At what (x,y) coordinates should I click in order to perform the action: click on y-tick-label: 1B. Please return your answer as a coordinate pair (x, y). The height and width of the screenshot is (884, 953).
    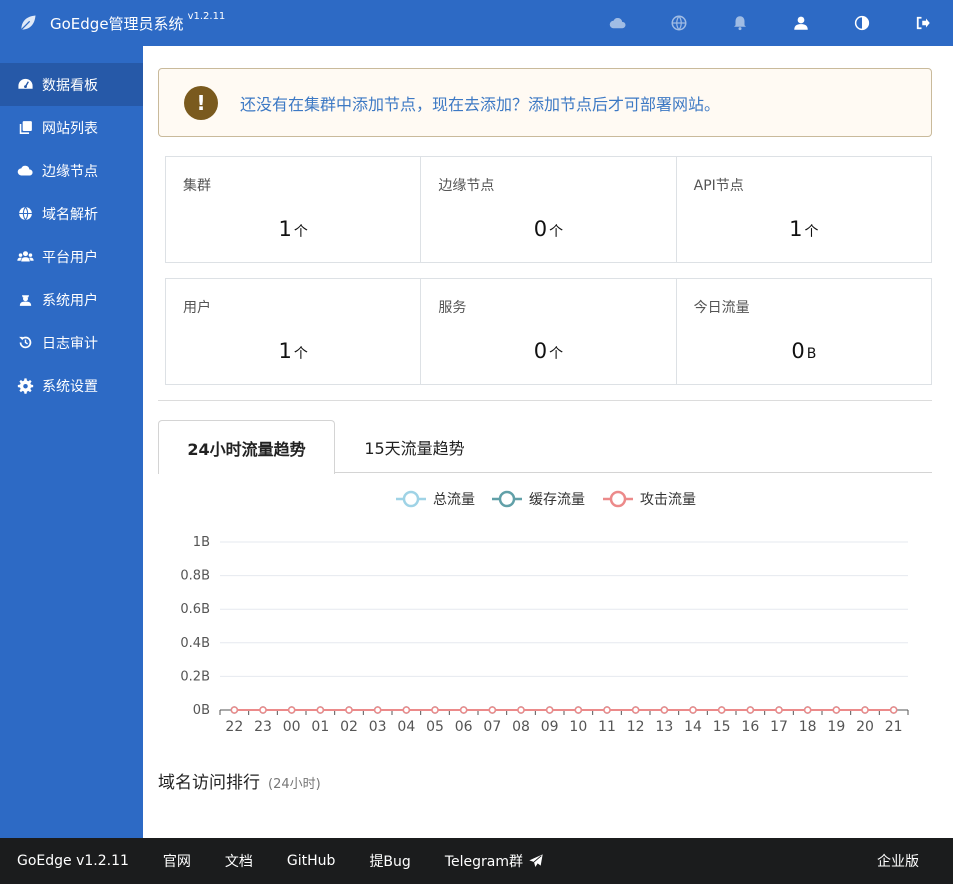
    Looking at the image, I should click on (201, 542).